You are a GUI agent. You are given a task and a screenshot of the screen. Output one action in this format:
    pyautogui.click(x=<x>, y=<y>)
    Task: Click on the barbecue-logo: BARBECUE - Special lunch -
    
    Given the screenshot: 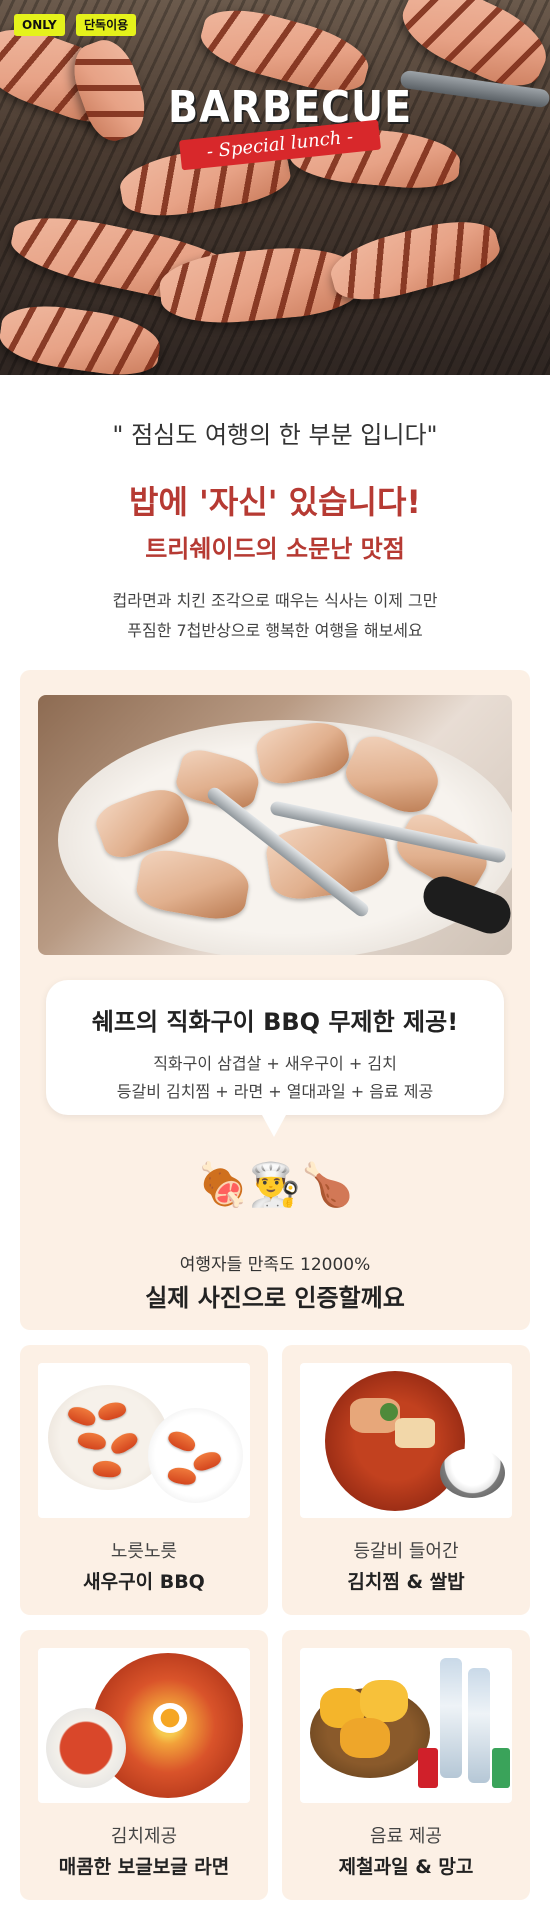 What is the action you would take?
    pyautogui.click(x=285, y=127)
    